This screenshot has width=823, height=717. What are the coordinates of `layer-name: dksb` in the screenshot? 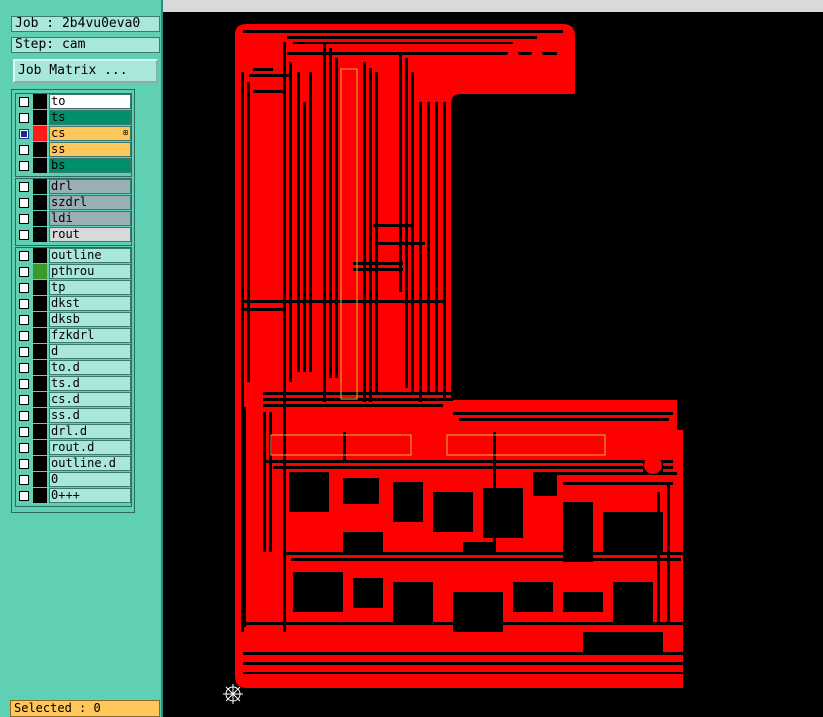 It's located at (90, 319).